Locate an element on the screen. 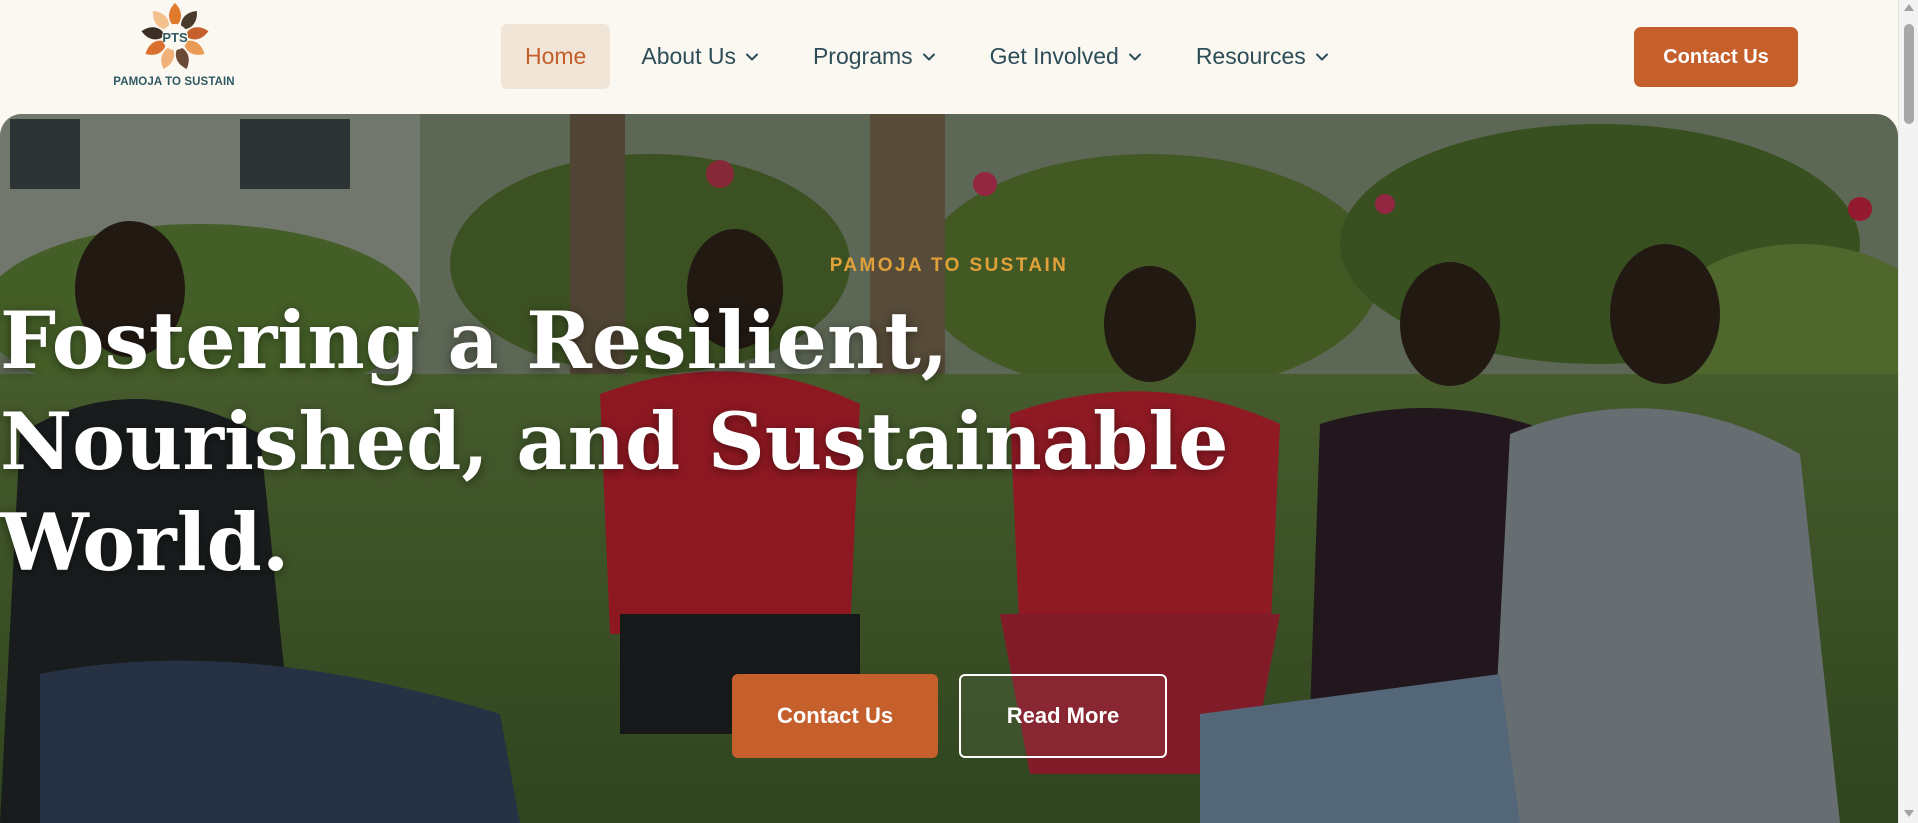 The image size is (1918, 823). hero-contact-button: Contact Us is located at coordinates (835, 716).